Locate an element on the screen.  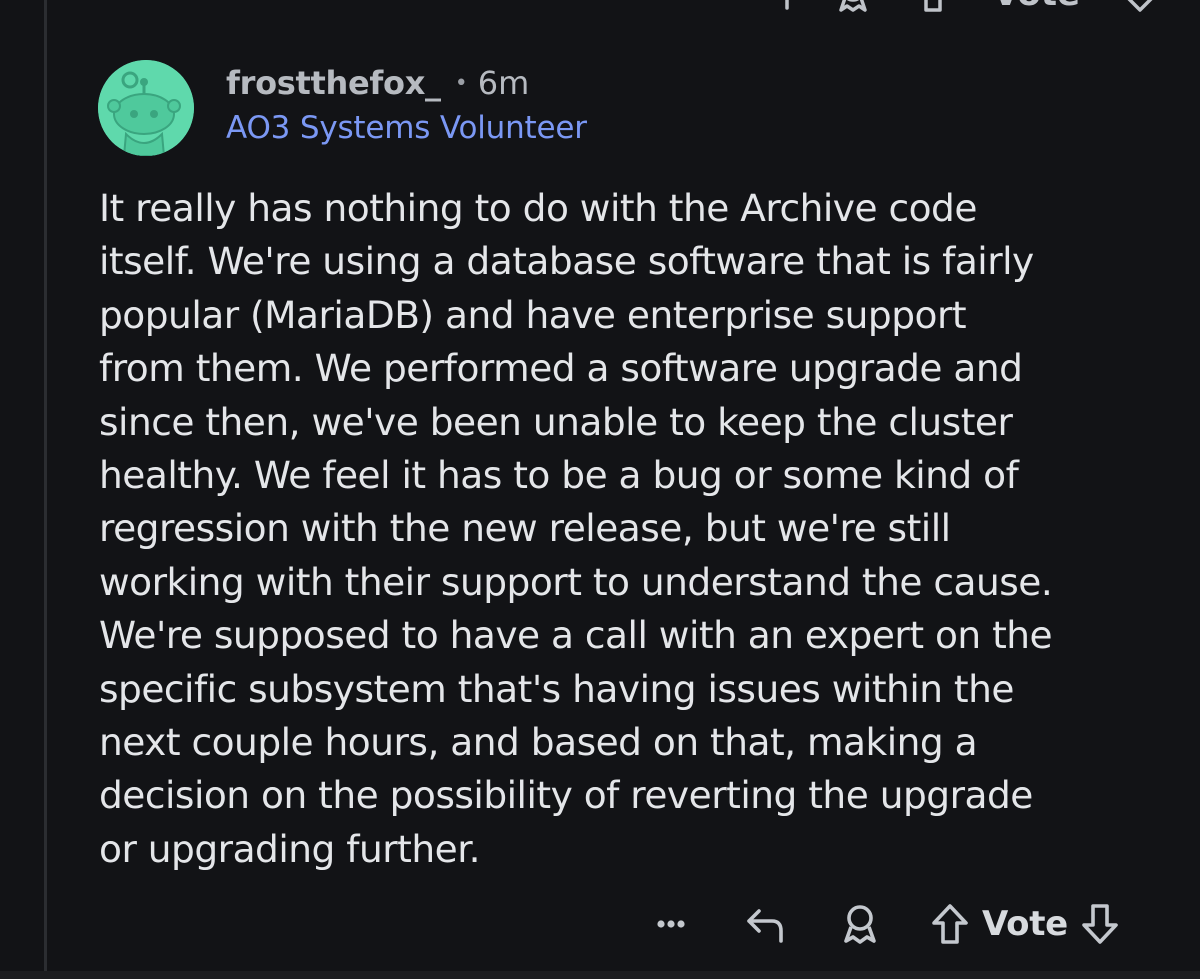
reply-button is located at coordinates (765, 924).